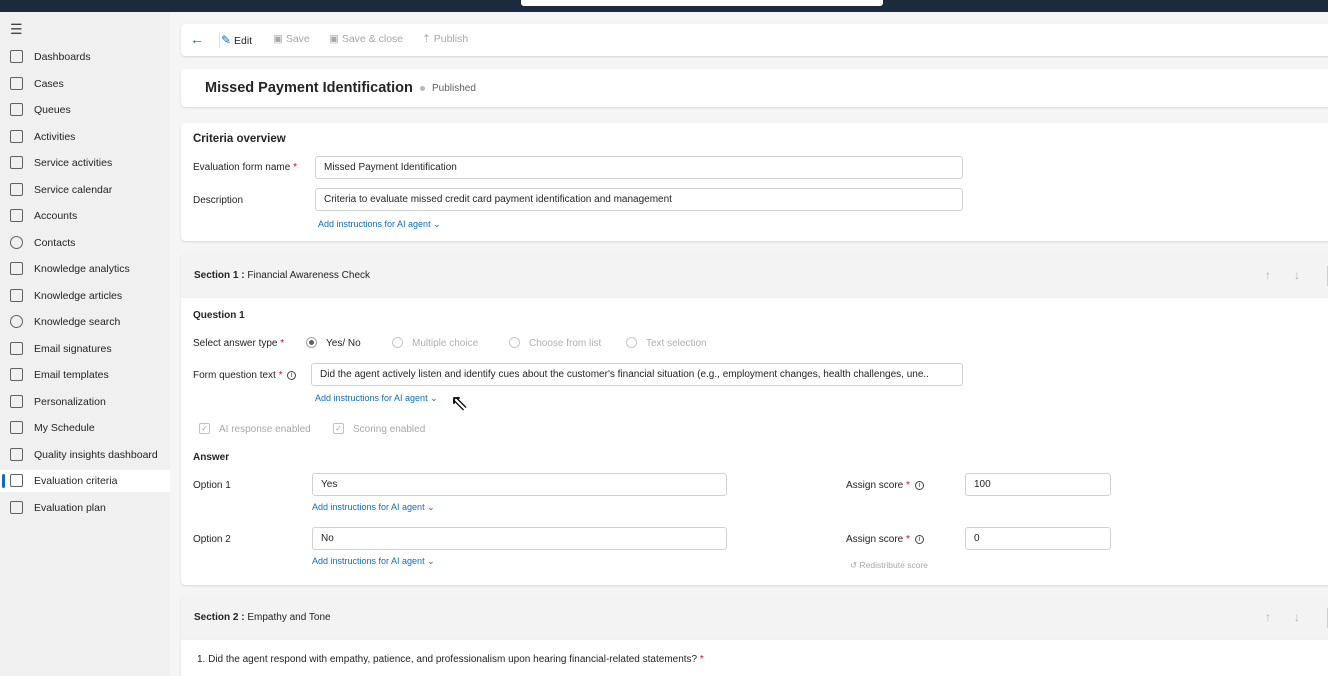 The height and width of the screenshot is (676, 1328). I want to click on redistribute-score-button: ↺ Redistribute score, so click(889, 565).